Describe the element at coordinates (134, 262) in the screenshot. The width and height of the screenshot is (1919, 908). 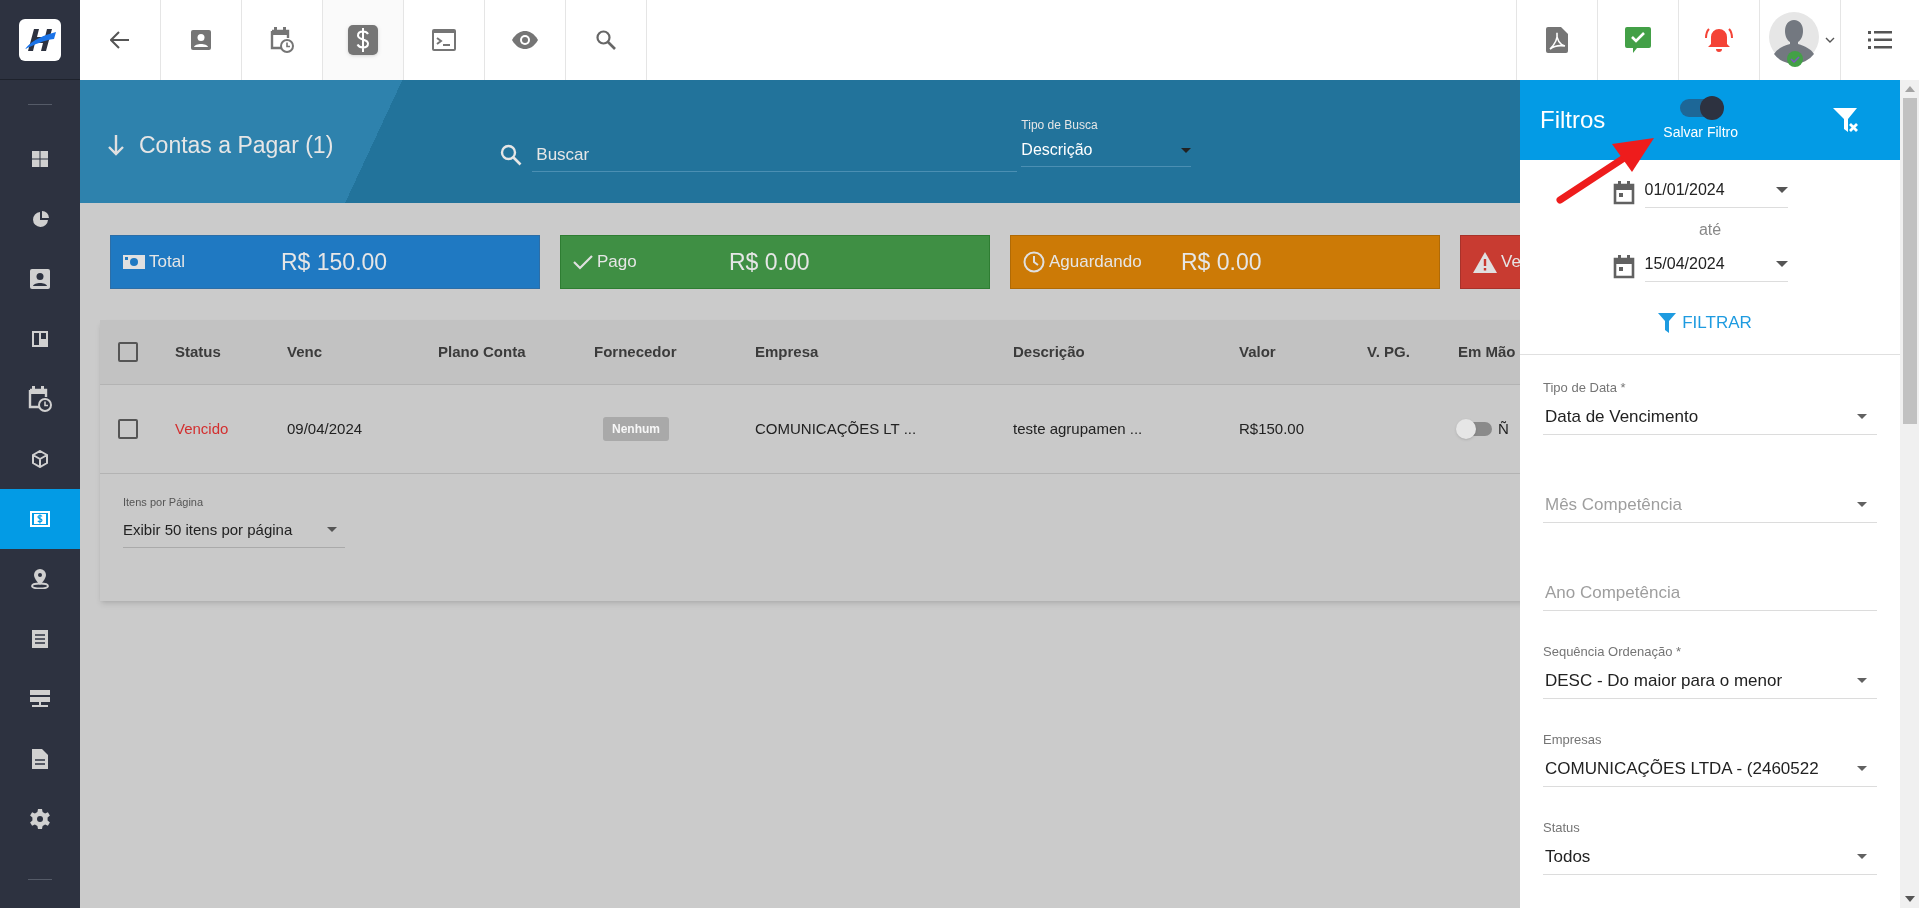
I see `banknote-icon` at that location.